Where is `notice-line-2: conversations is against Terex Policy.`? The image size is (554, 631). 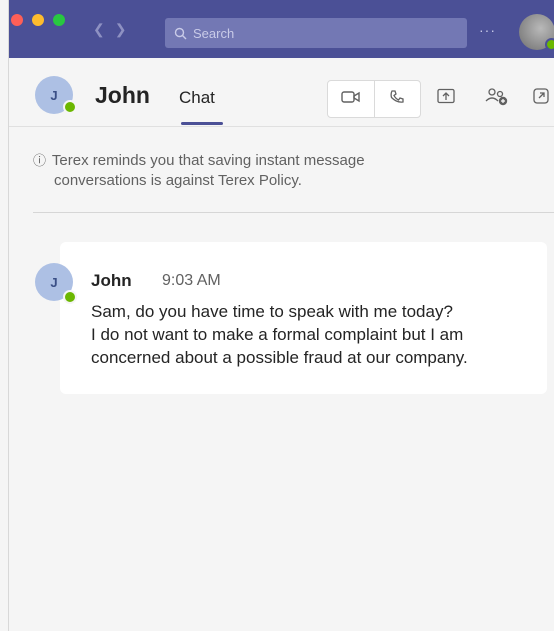 notice-line-2: conversations is against Terex Policy. is located at coordinates (178, 180).